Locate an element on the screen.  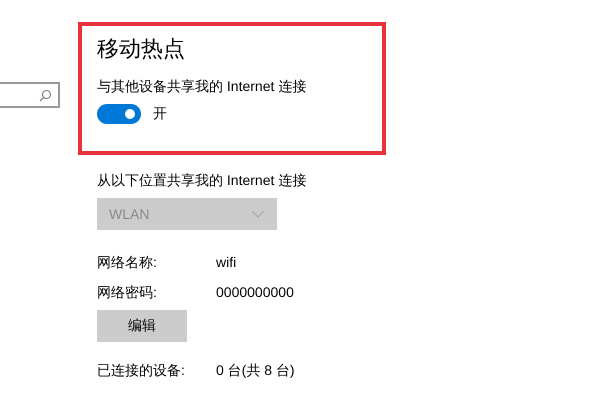
edit-button: 编辑 is located at coordinates (142, 326).